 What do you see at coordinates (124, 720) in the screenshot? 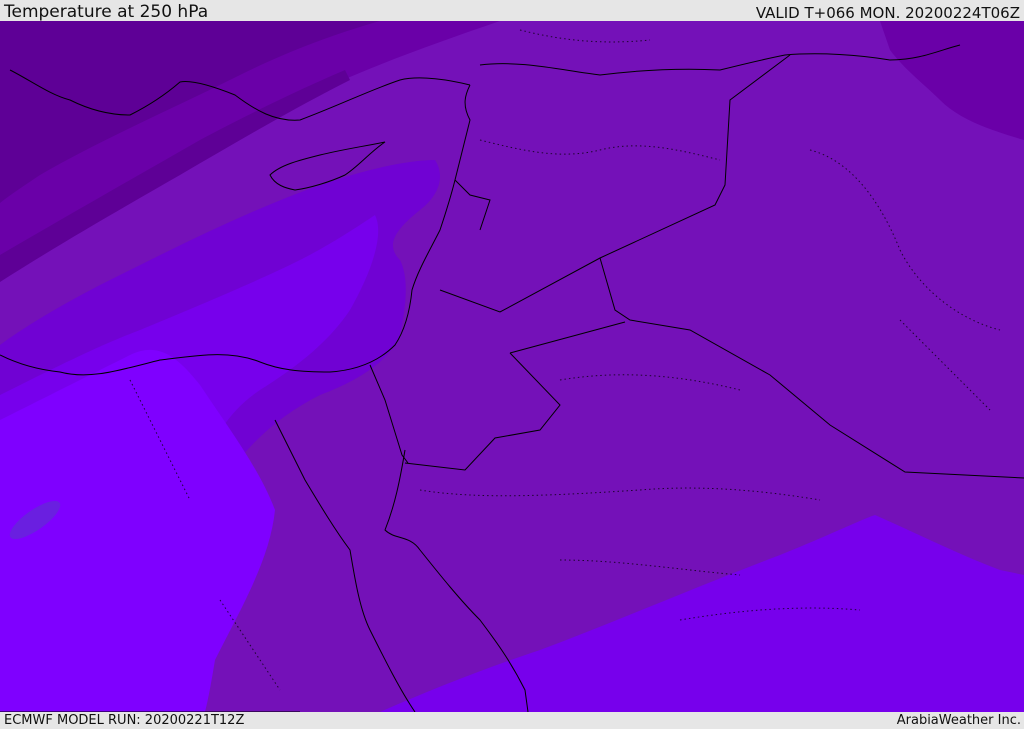
I see `model-run: ECMWF MODEL RUN: 20200221T12Z` at bounding box center [124, 720].